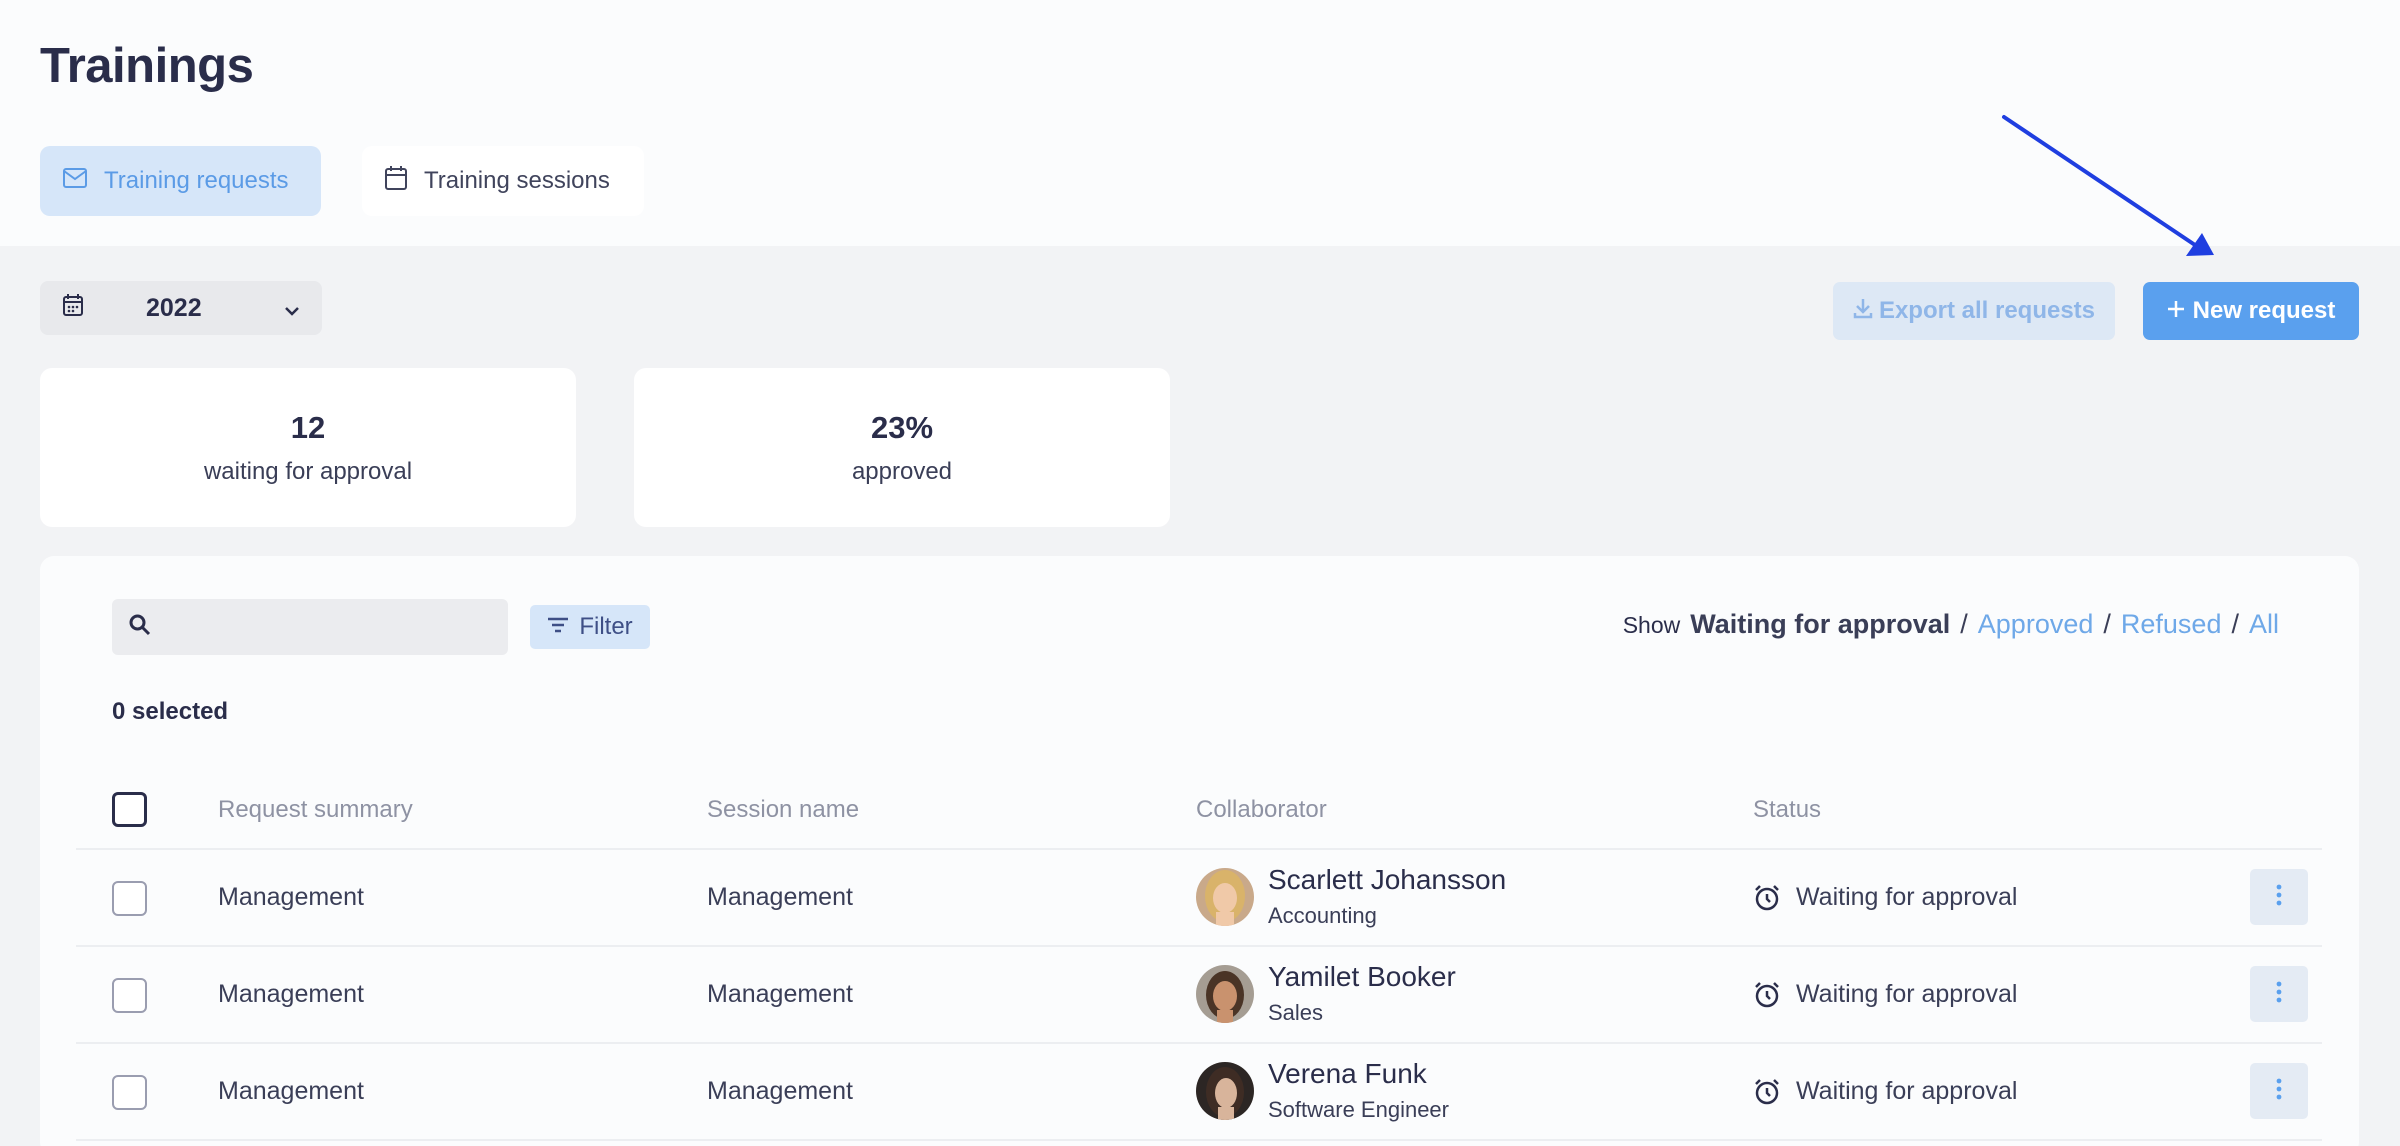  Describe the element at coordinates (329, 627) in the screenshot. I see `search-input` at that location.